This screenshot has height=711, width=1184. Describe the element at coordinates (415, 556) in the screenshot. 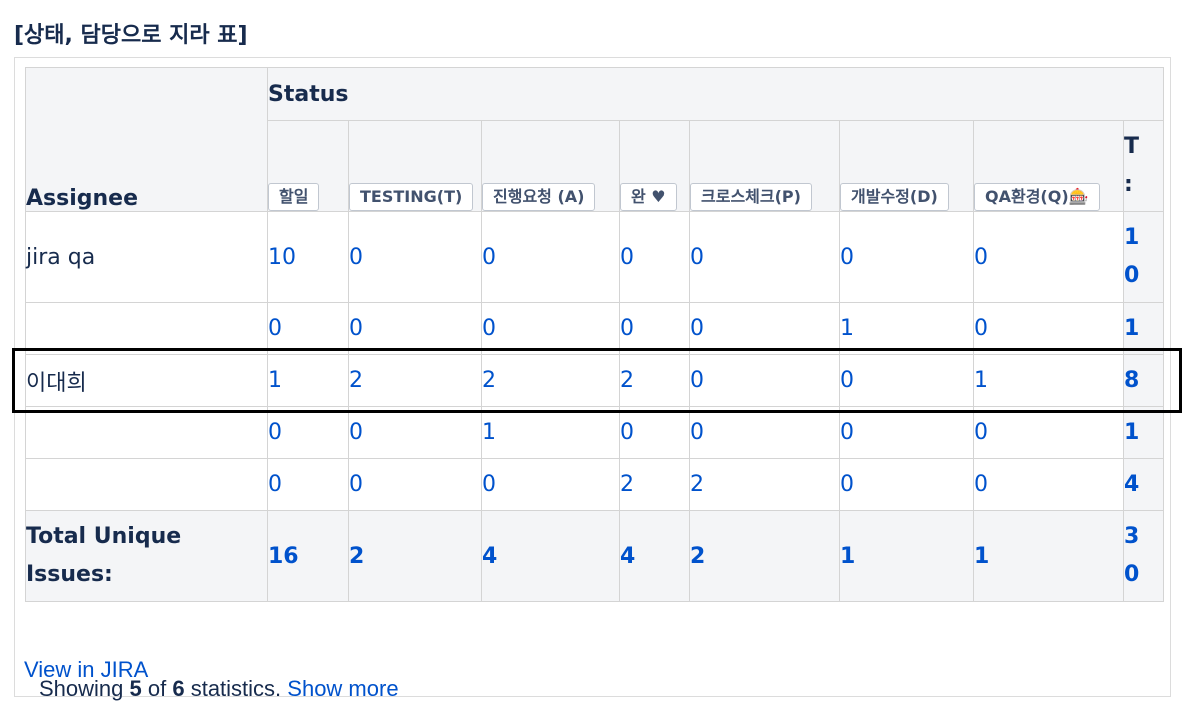

I see `column-total-cell: 2` at that location.